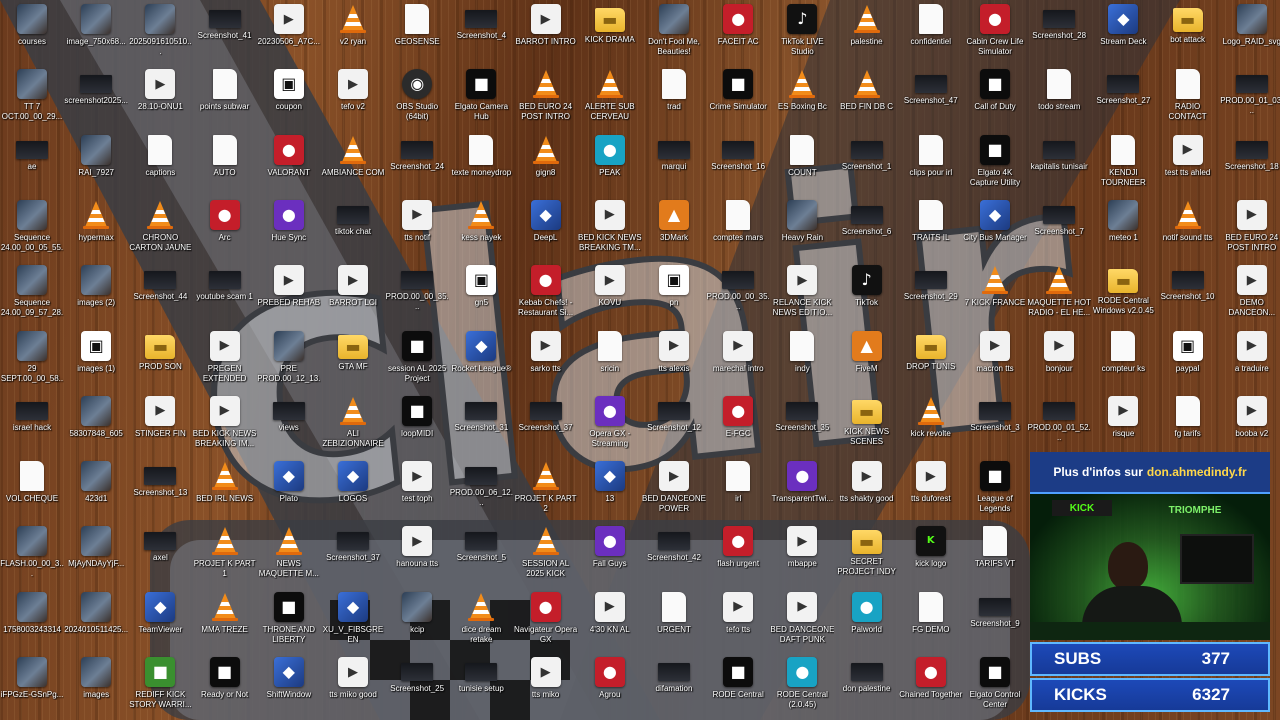  Describe the element at coordinates (481, 100) in the screenshot. I see `desktop-icon: ■ Elgato Camera Hub` at that location.